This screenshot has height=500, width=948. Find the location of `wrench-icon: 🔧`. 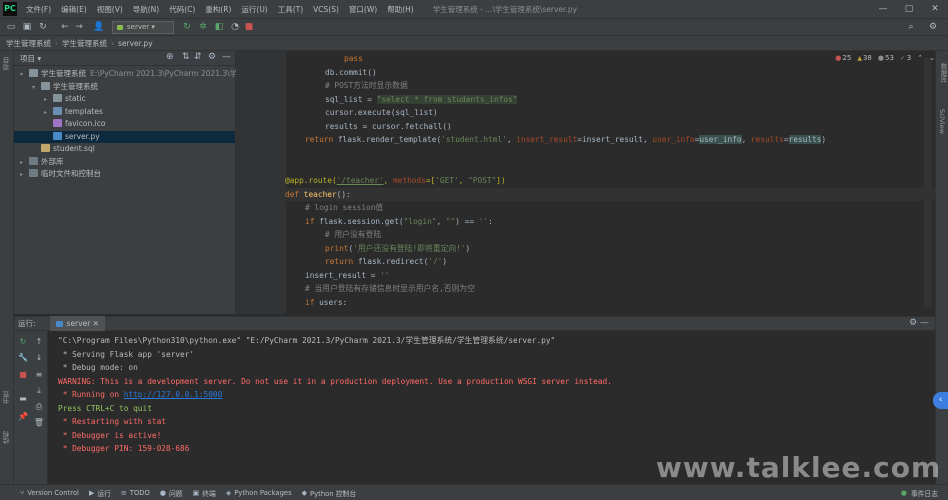

wrench-icon: 🔧 is located at coordinates (23, 358).